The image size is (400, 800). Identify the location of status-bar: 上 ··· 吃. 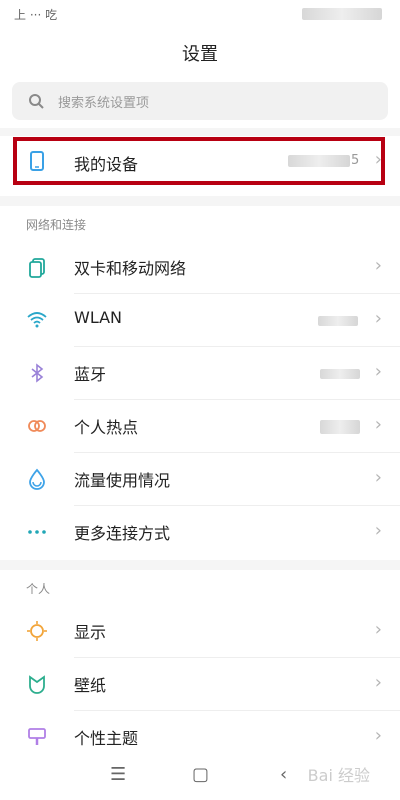
(200, 15).